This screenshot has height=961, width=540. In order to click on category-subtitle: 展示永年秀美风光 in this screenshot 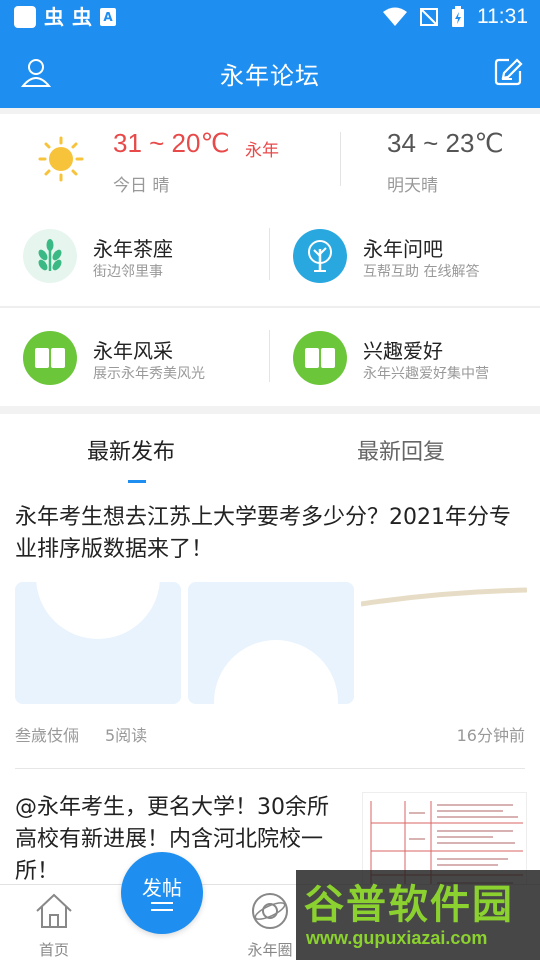, I will do `click(149, 374)`.